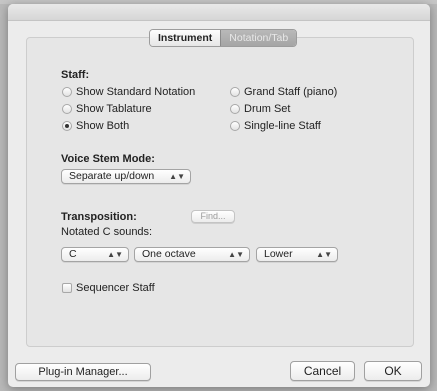 The height and width of the screenshot is (391, 437). Describe the element at coordinates (291, 92) in the screenshot. I see `radio-label: Grand Staff (piano)` at that location.